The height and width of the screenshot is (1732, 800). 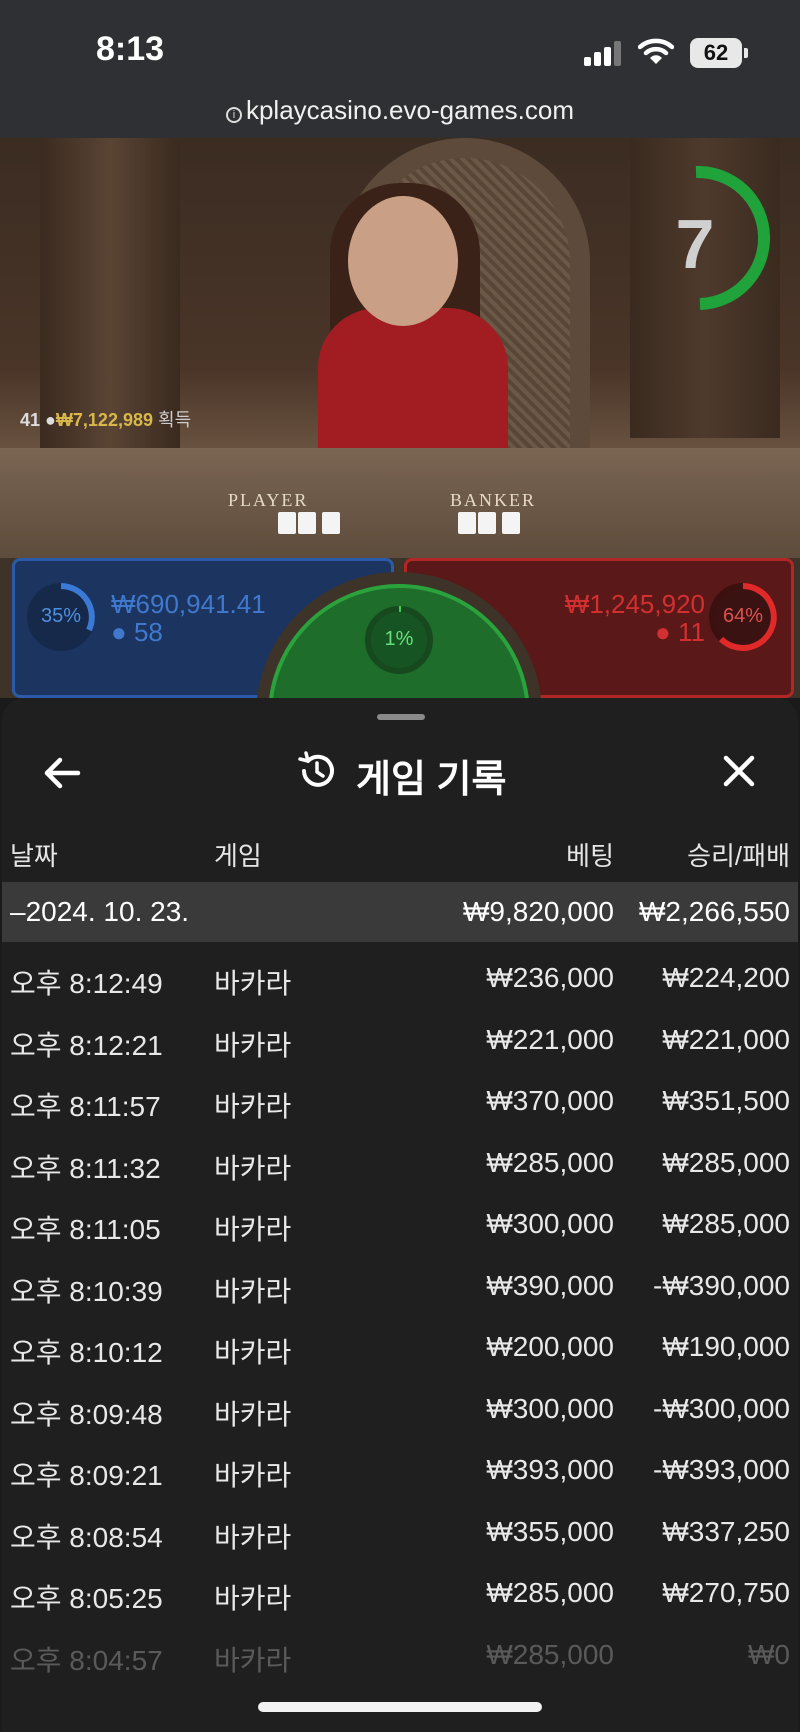 What do you see at coordinates (410, 110) in the screenshot?
I see `url-text: kplaycasino.evo-games.com` at bounding box center [410, 110].